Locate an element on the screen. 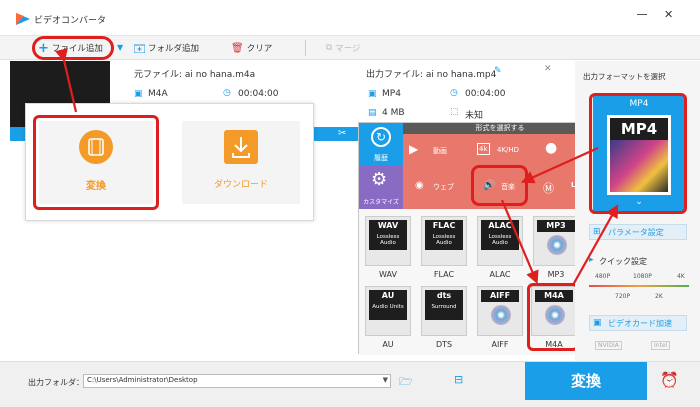 This screenshot has height=407, width=700. scissors-icon: ✂ is located at coordinates (342, 133).